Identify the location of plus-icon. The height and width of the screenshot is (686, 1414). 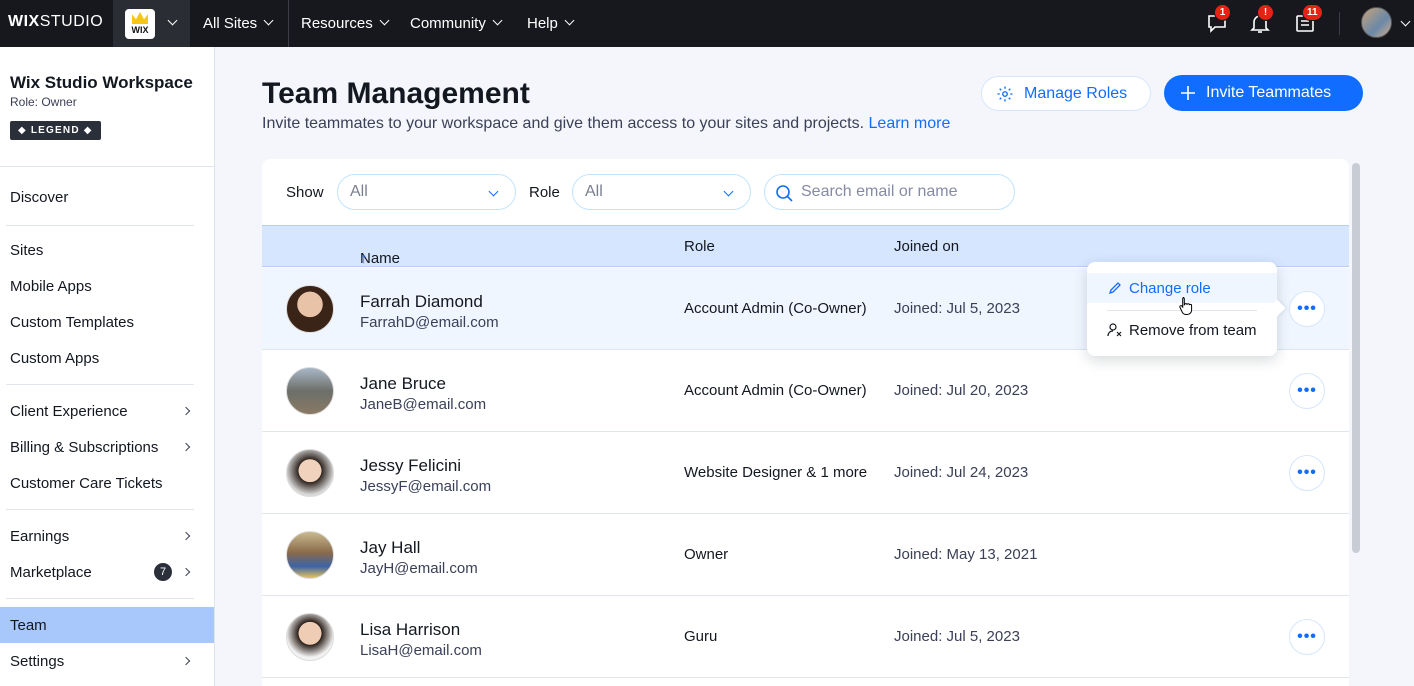
(1188, 93).